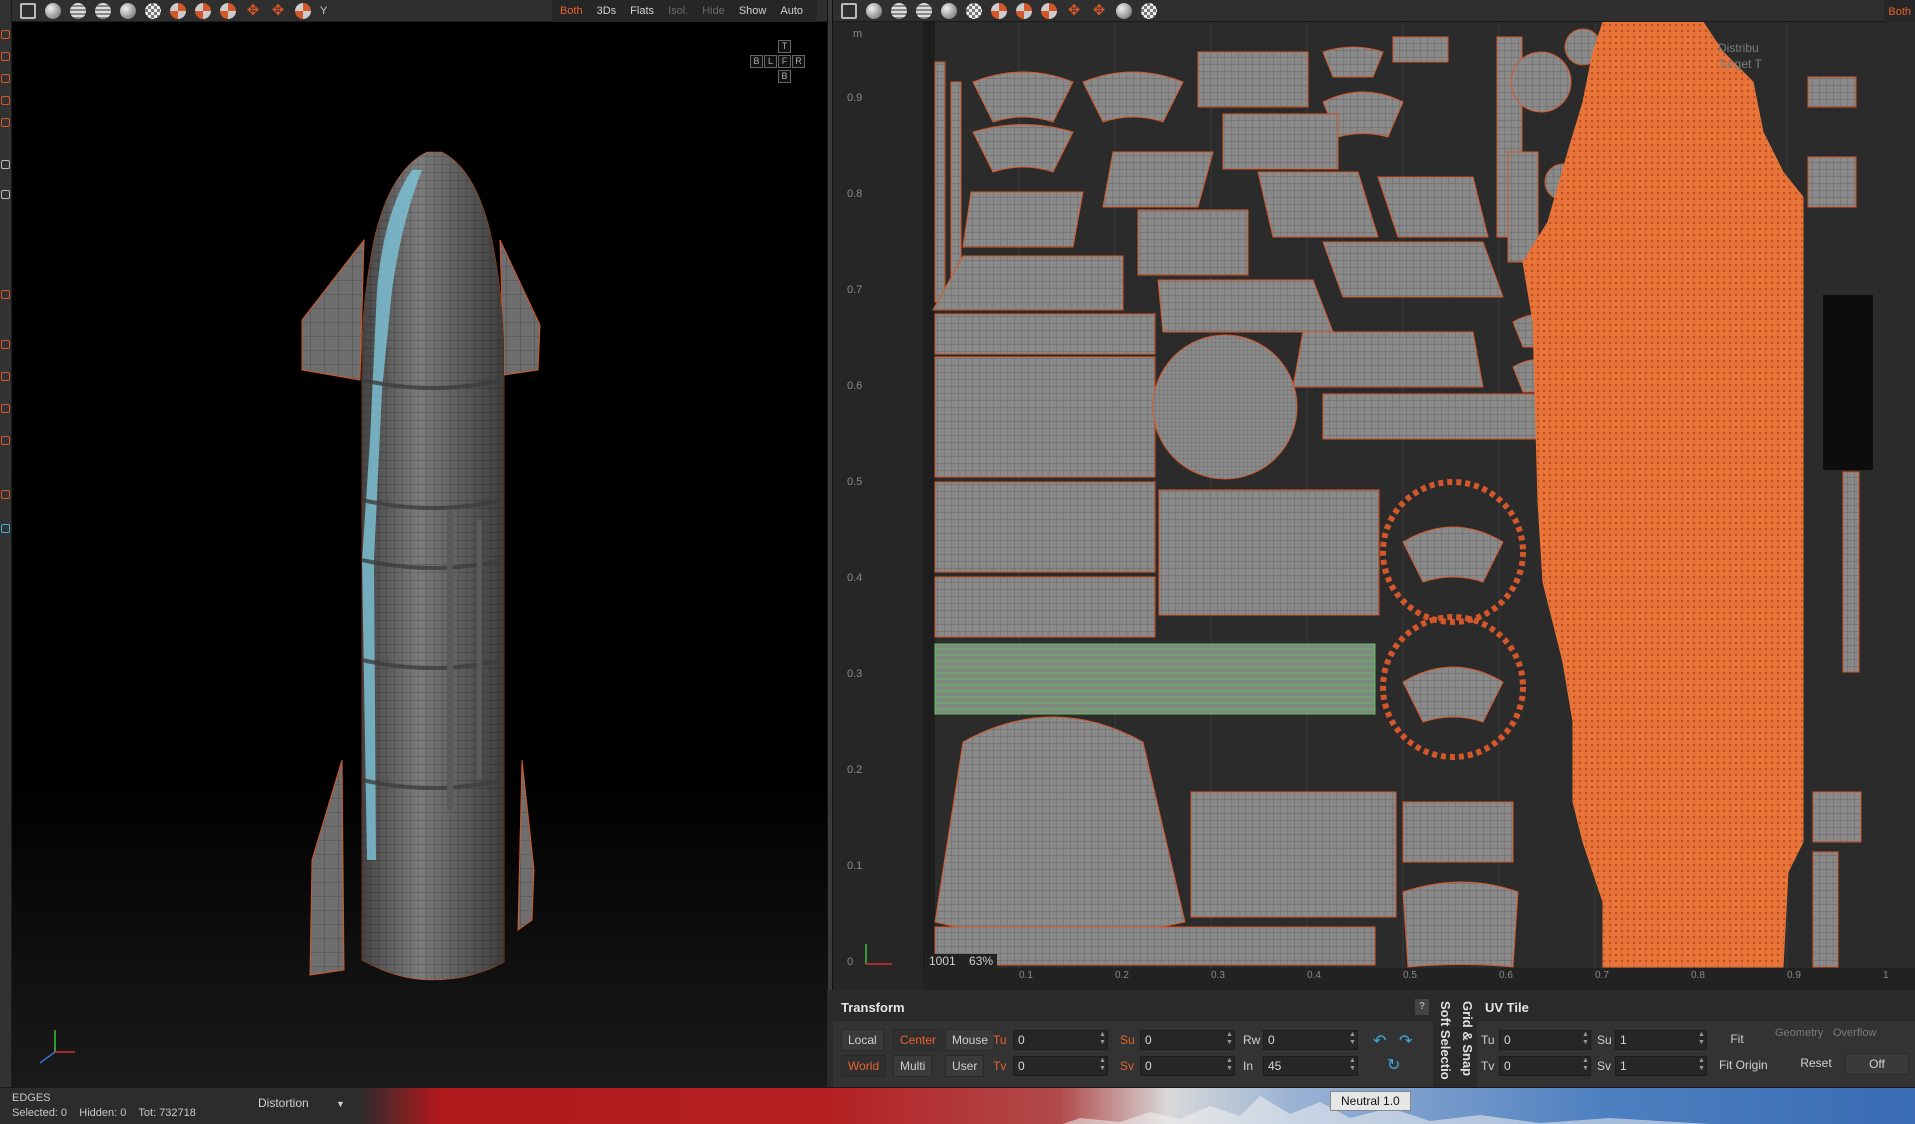  What do you see at coordinates (1230, 1066) in the screenshot?
I see `sv-spinner: ▲ ▼` at bounding box center [1230, 1066].